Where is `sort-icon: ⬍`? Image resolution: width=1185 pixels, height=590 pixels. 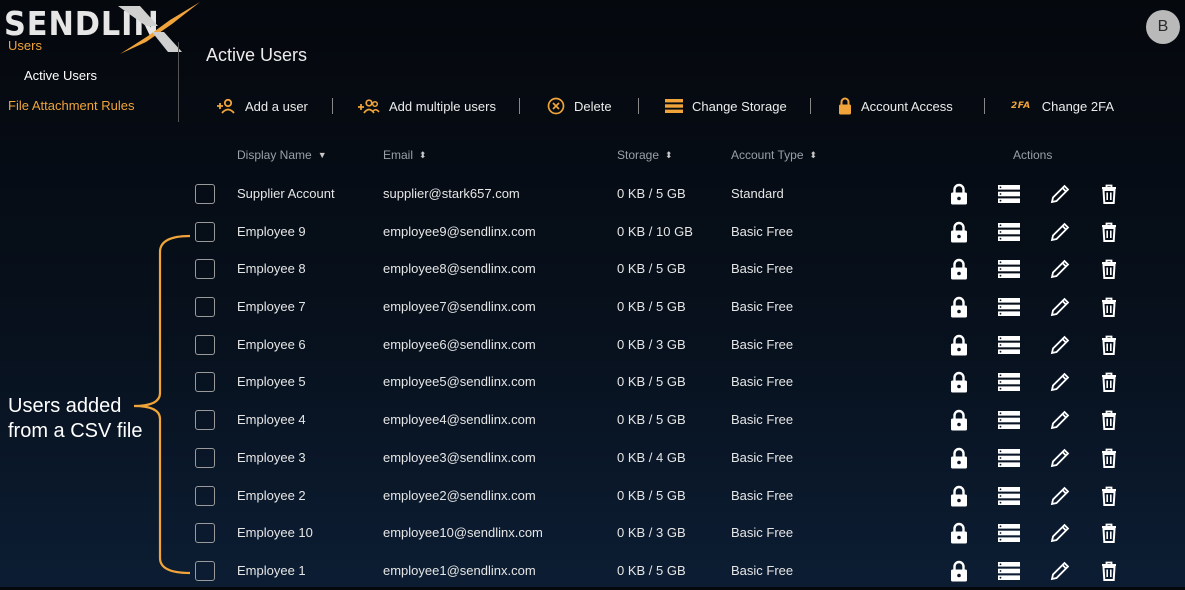
sort-icon: ⬍ is located at coordinates (423, 154).